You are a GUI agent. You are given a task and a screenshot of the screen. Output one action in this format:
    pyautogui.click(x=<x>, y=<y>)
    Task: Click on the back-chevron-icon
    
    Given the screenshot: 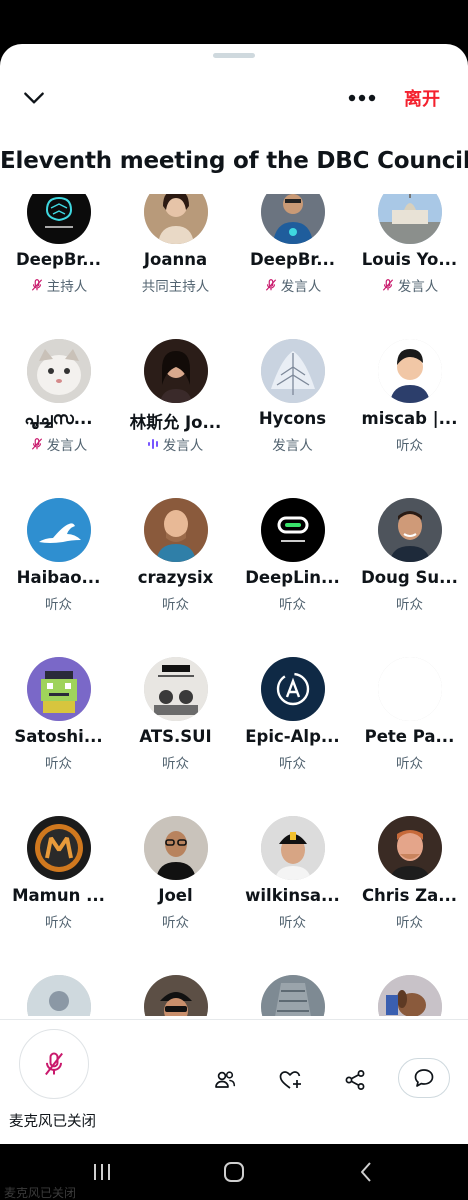 What is the action you would take?
    pyautogui.click(x=366, y=1172)
    